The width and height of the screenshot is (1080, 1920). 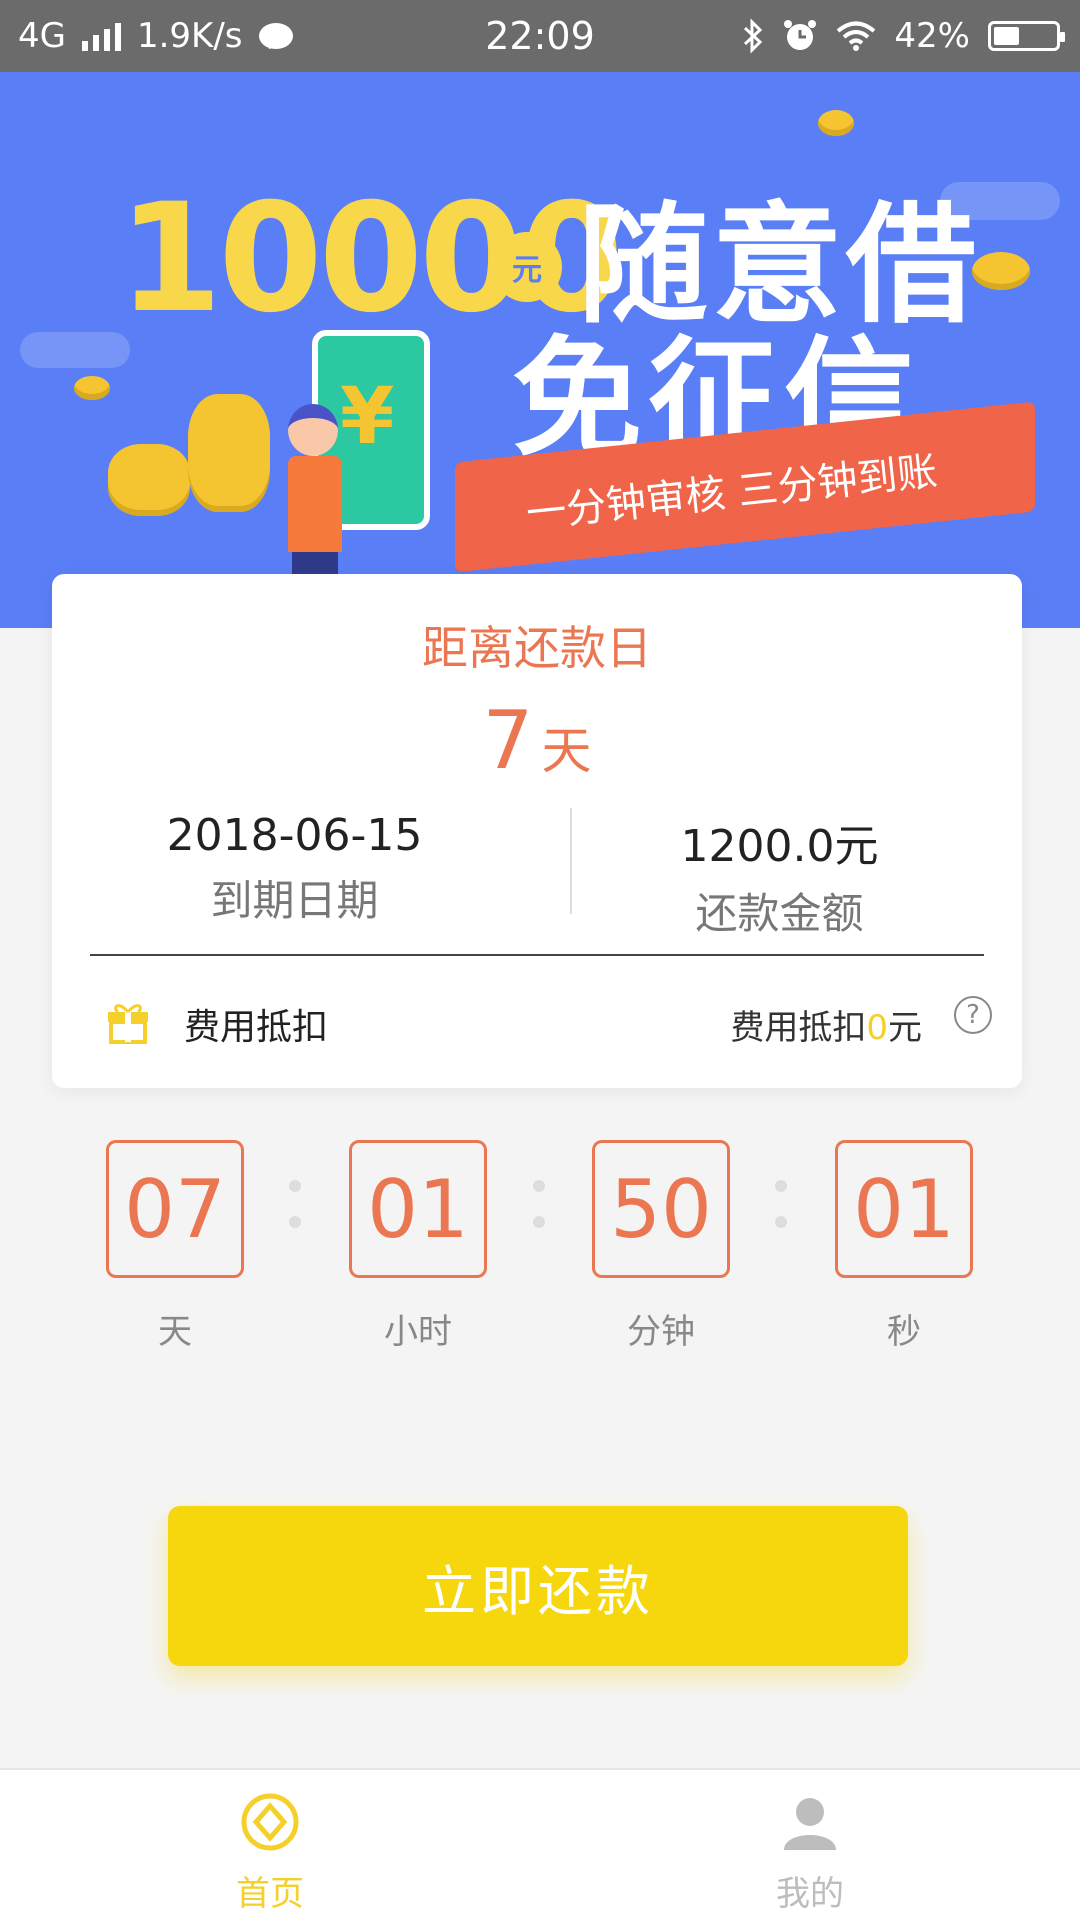 What do you see at coordinates (294, 900) in the screenshot?
I see `due-date-label: 到期日期` at bounding box center [294, 900].